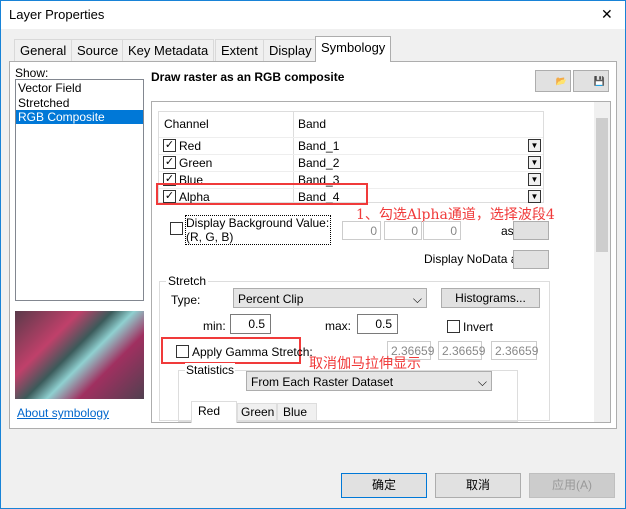  I want to click on statistics-select: From Each Raster Dataset ⌵, so click(369, 381).